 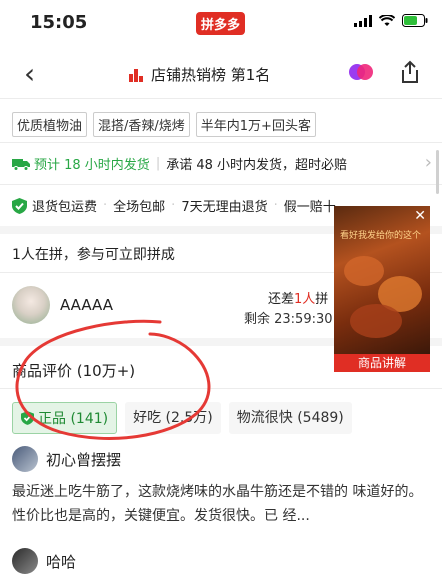 What do you see at coordinates (136, 75) in the screenshot?
I see `ranking-icon` at bounding box center [136, 75].